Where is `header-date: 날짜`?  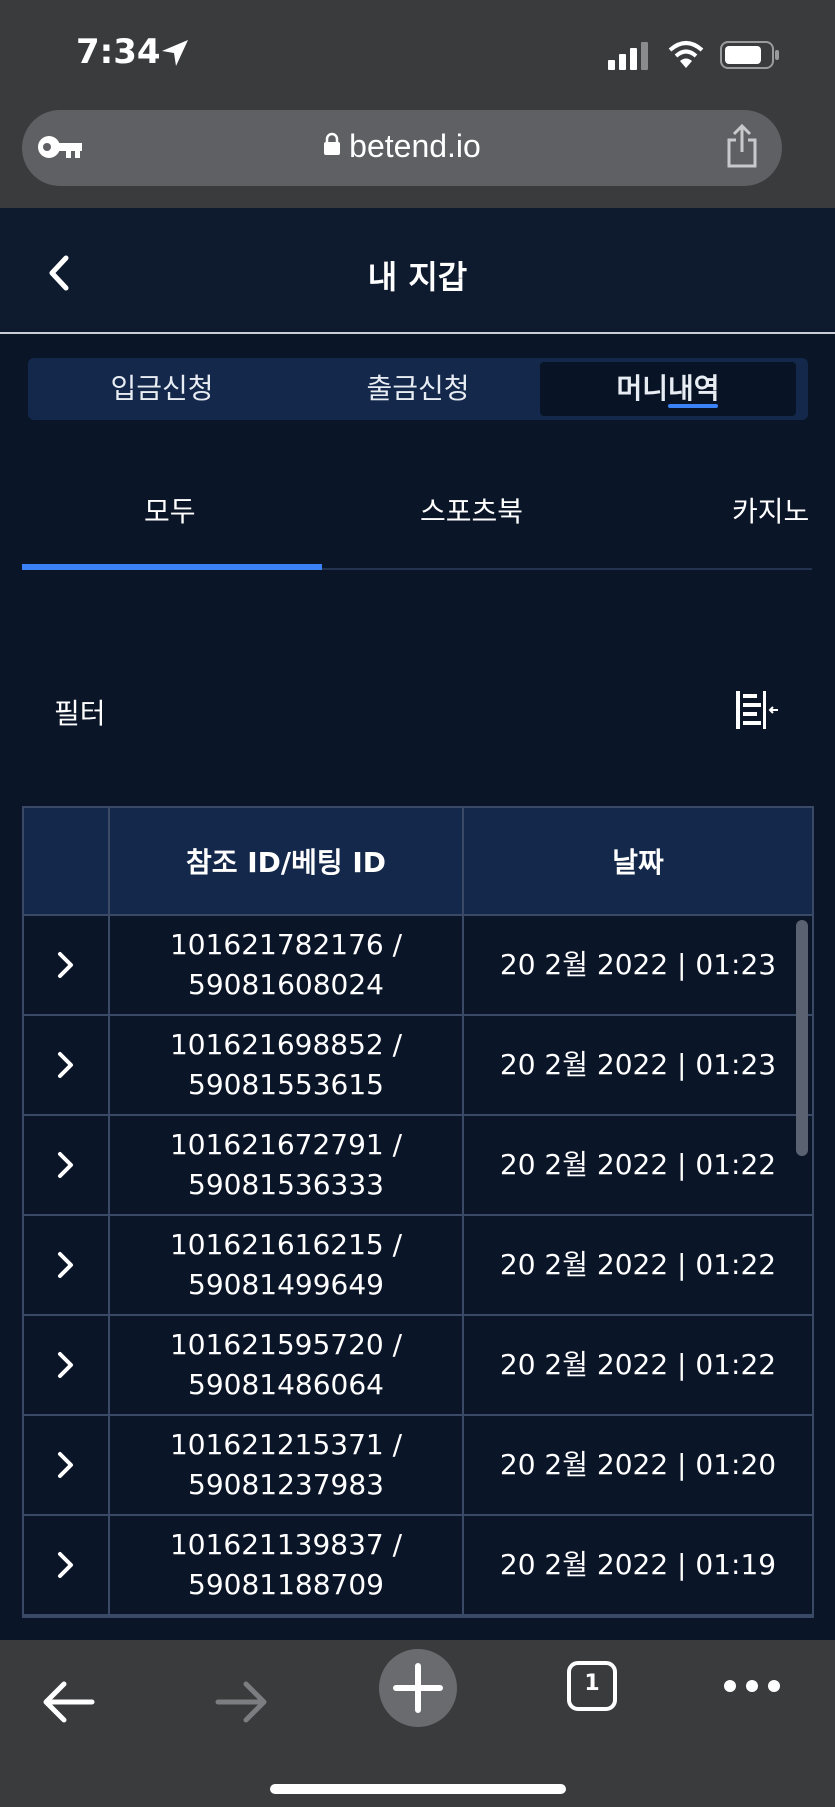 header-date: 날짜 is located at coordinates (638, 862).